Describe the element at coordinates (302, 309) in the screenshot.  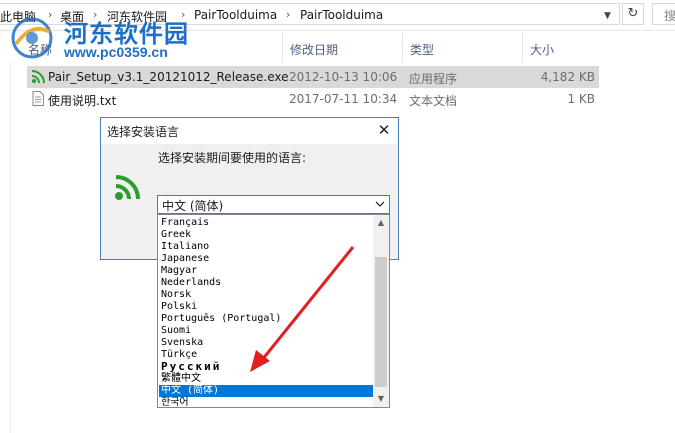
I see `annotation-arrow` at that location.